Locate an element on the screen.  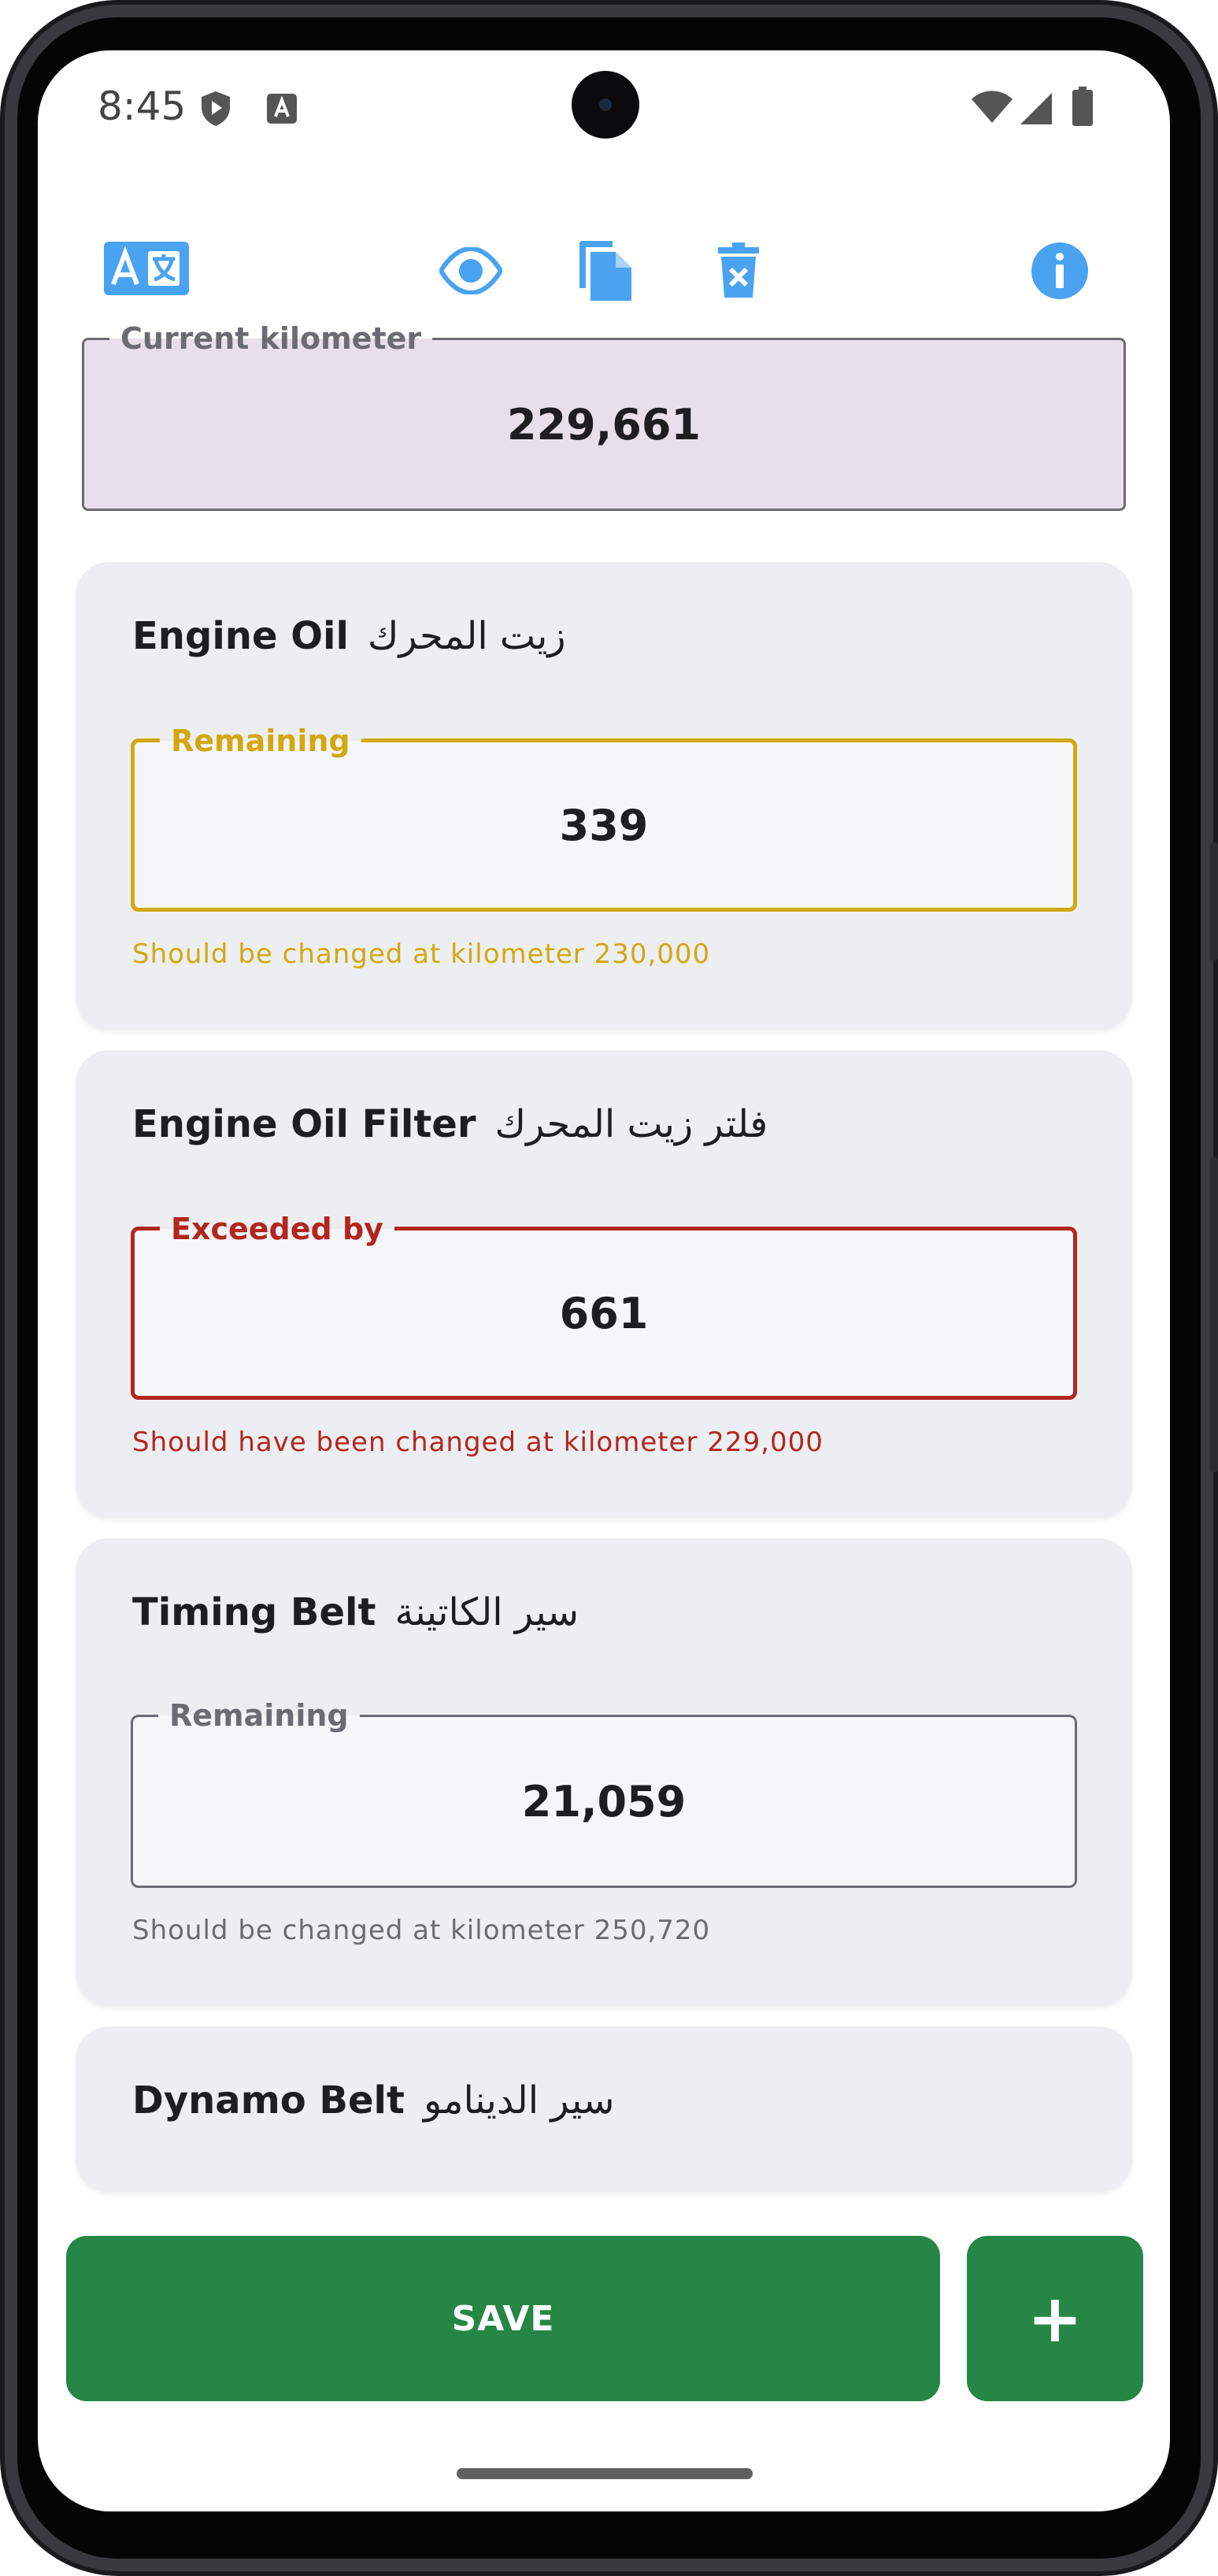
delete-icon is located at coordinates (738, 271).